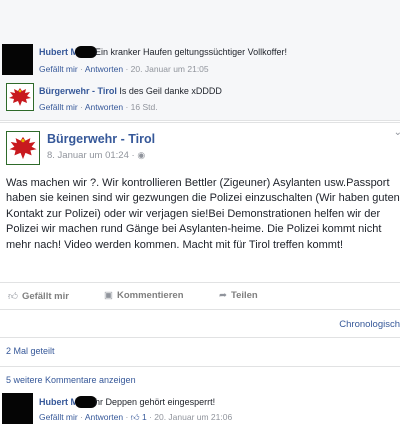 Image resolution: width=400 pixels, height=424 pixels. Describe the element at coordinates (369, 324) in the screenshot. I see `sort-dropdown: Chronologisch` at that location.